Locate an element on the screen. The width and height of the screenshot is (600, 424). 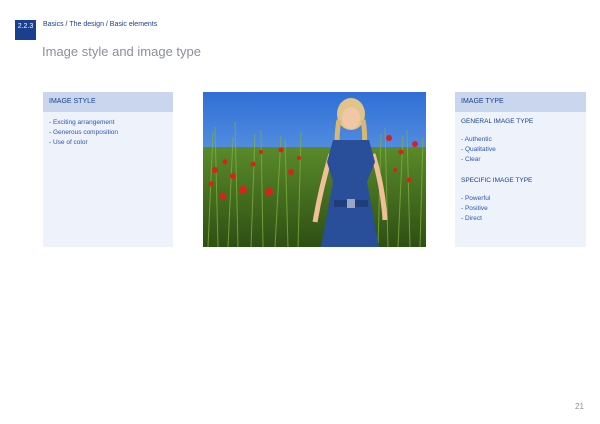
list-item: - Authentic is located at coordinates (476, 139).